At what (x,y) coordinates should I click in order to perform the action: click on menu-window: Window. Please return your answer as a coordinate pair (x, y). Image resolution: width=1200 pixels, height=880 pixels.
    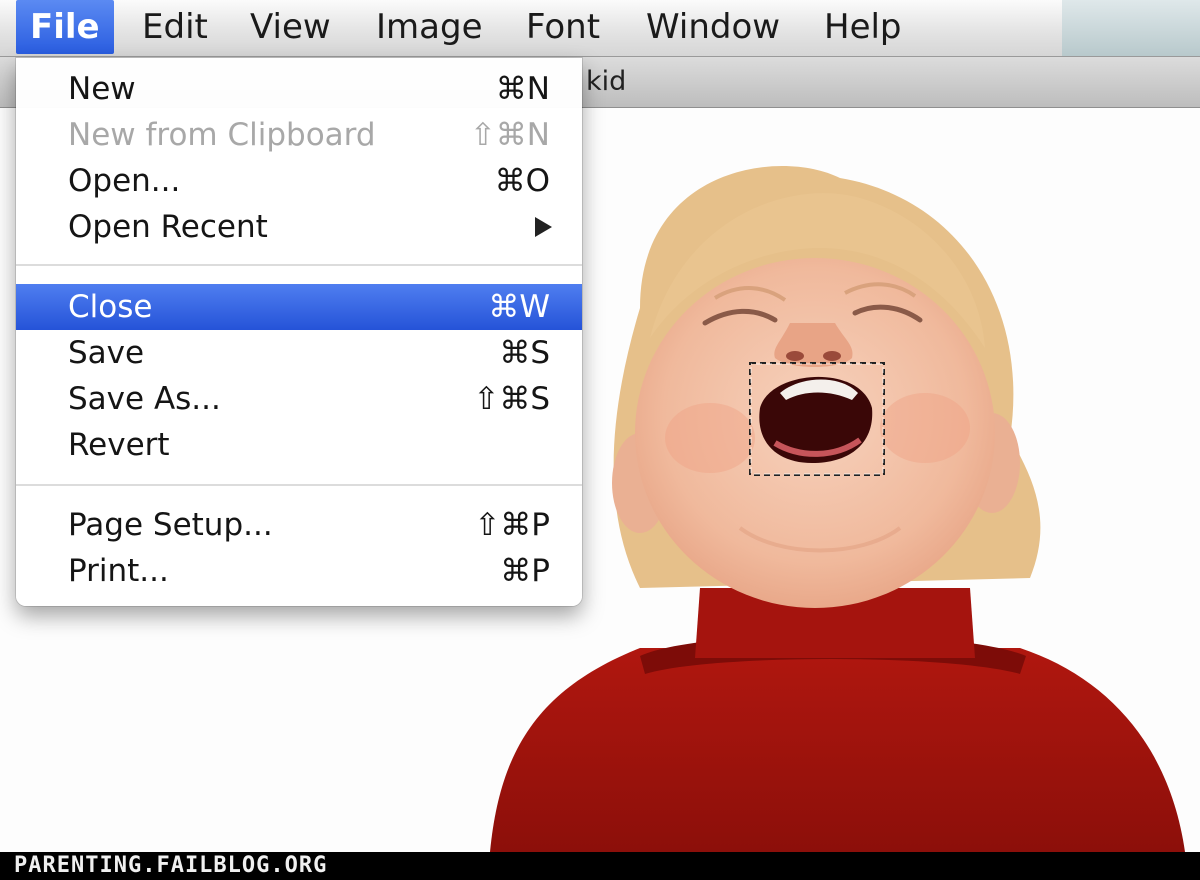
    Looking at the image, I should click on (713, 27).